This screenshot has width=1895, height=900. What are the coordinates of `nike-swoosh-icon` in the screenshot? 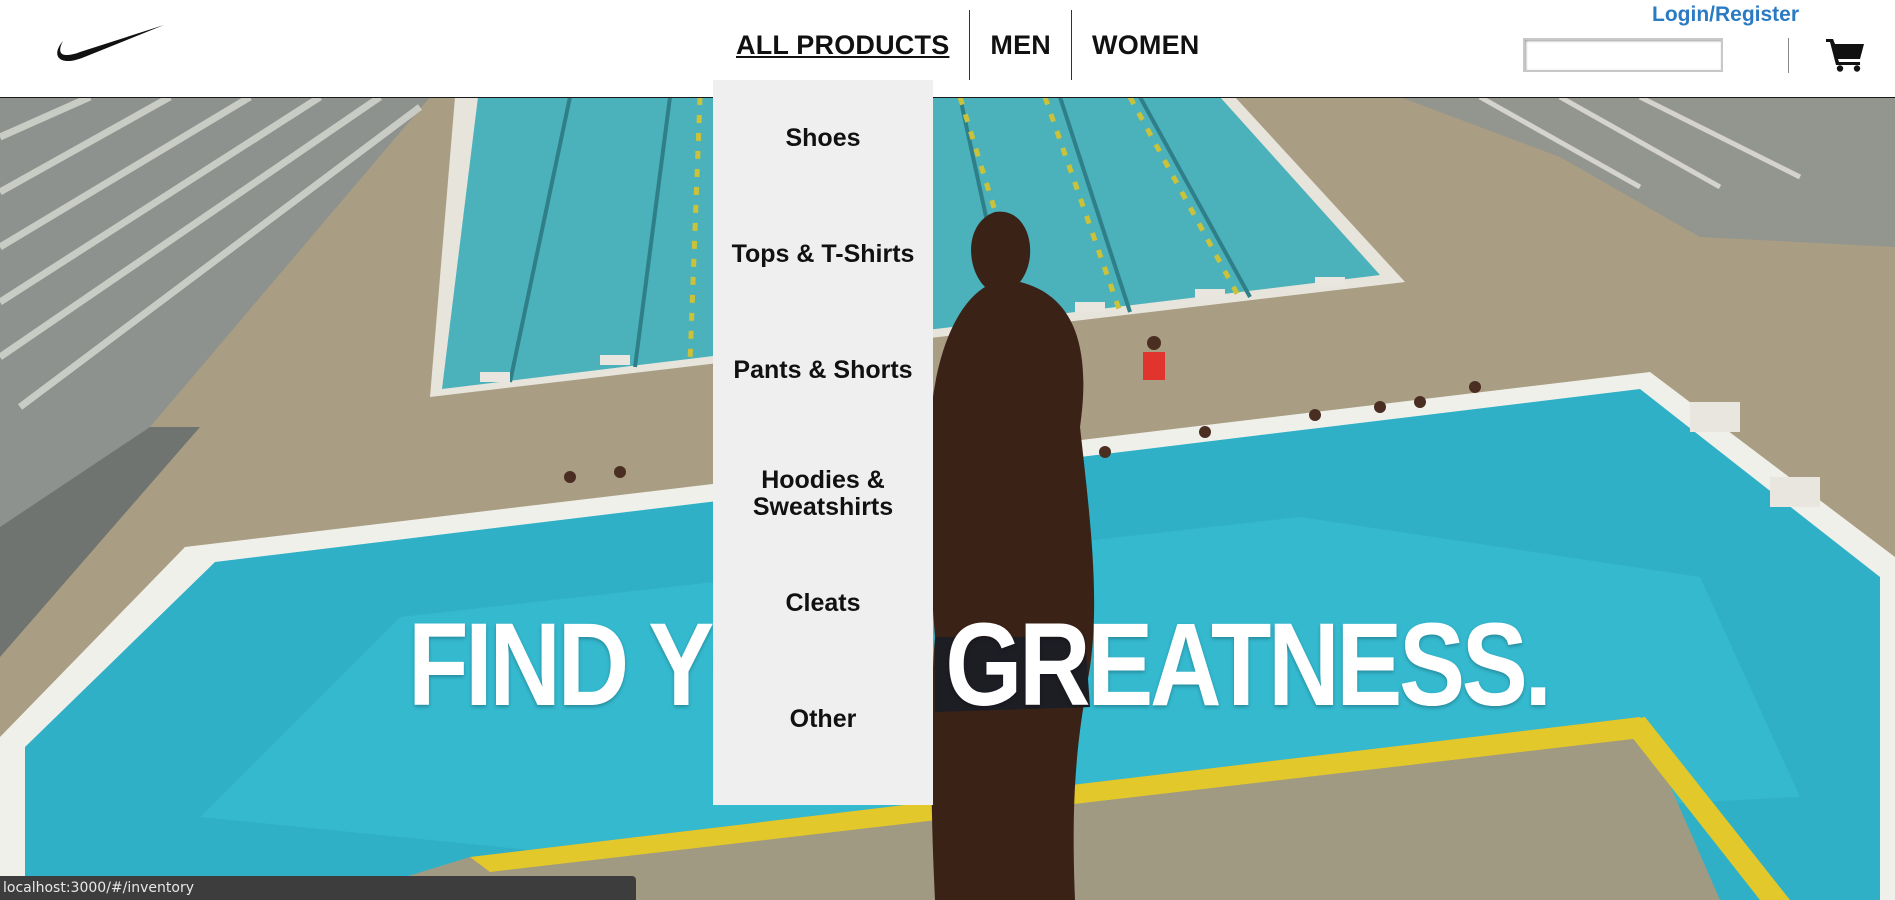 It's located at (109, 46).